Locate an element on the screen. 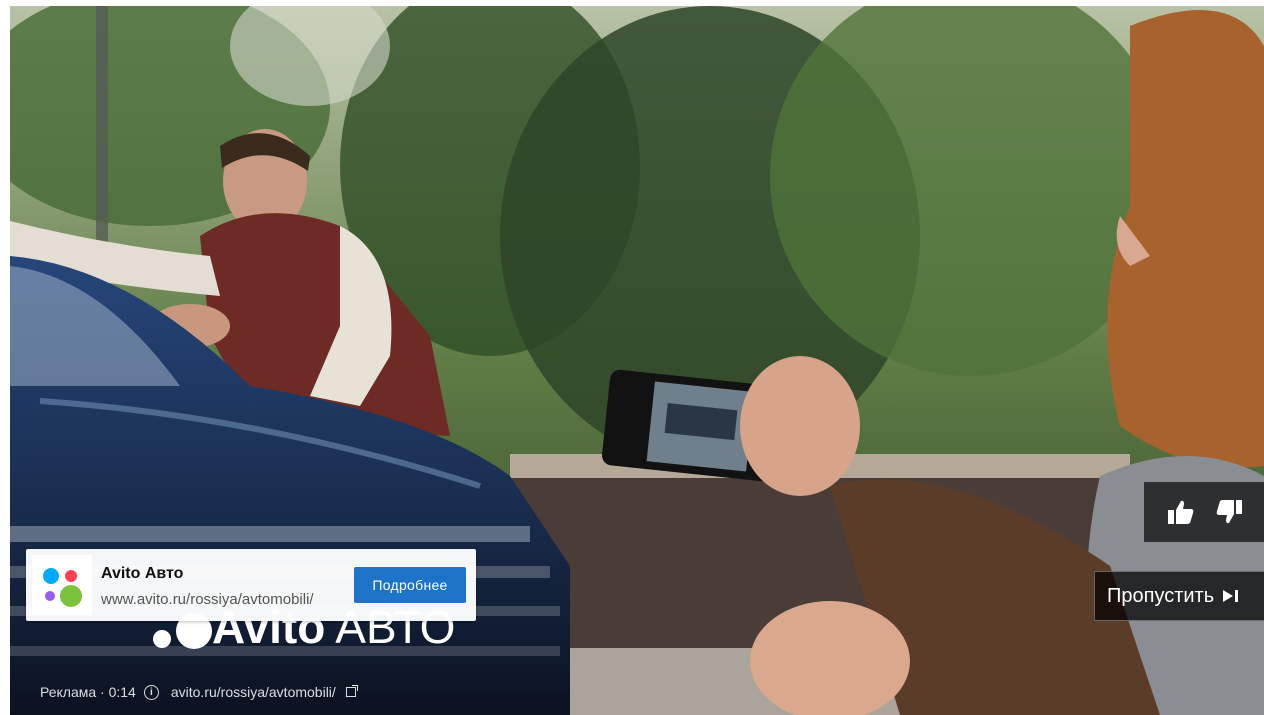 Image resolution: width=1264 pixels, height=715 pixels. thumb-up-icon is located at coordinates (1181, 512).